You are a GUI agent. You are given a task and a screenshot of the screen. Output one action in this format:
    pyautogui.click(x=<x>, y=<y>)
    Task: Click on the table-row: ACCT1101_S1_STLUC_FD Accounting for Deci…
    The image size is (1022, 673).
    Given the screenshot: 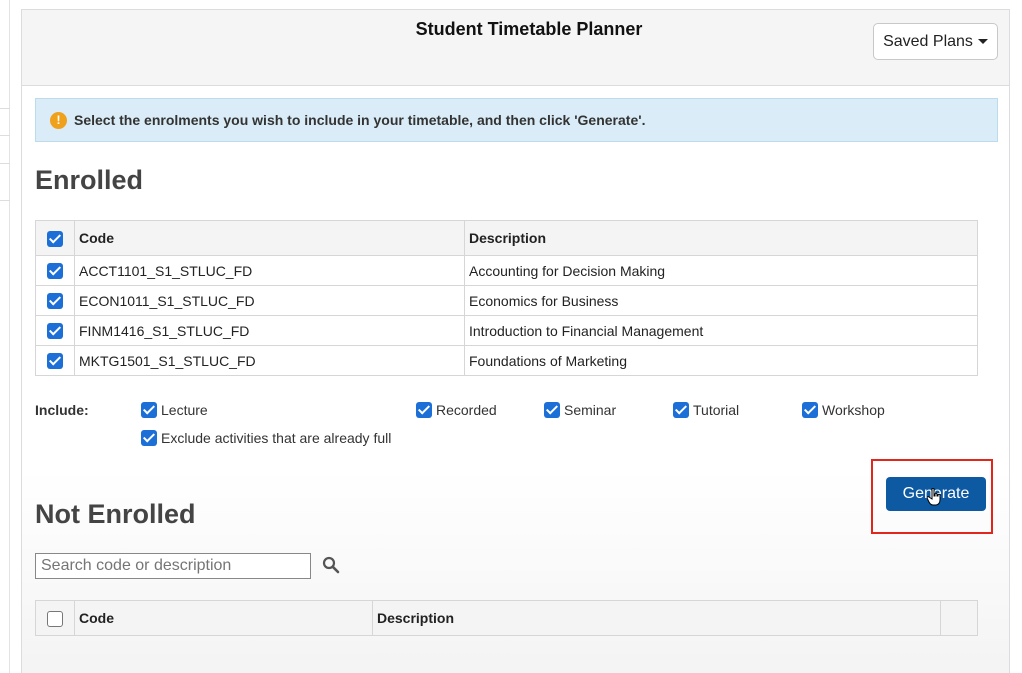 What is the action you would take?
    pyautogui.click(x=506, y=270)
    